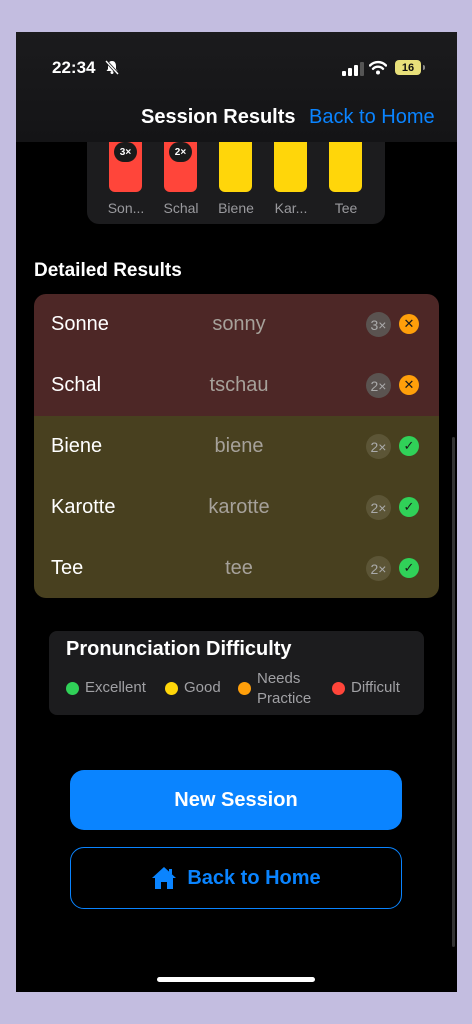  Describe the element at coordinates (112, 67) in the screenshot. I see `bell-slash-icon` at that location.